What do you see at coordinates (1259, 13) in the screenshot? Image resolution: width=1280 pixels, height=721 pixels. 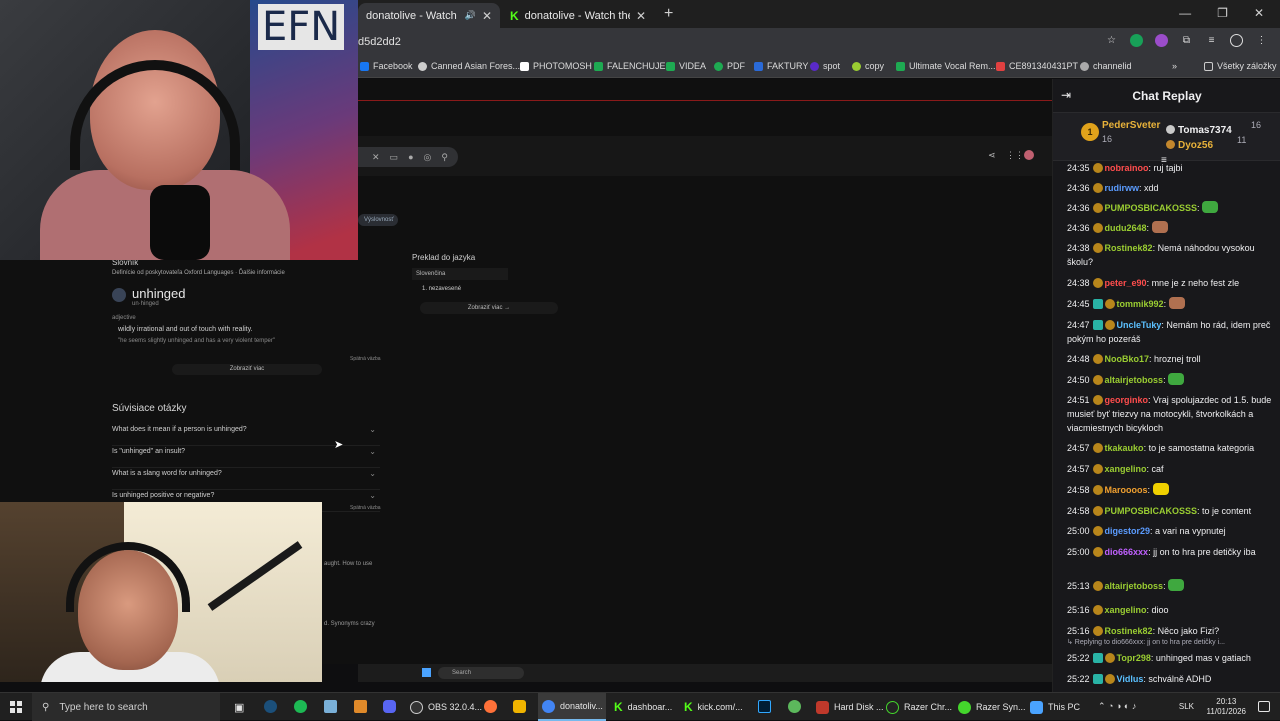 I see `close-window-button: ✕` at bounding box center [1259, 13].